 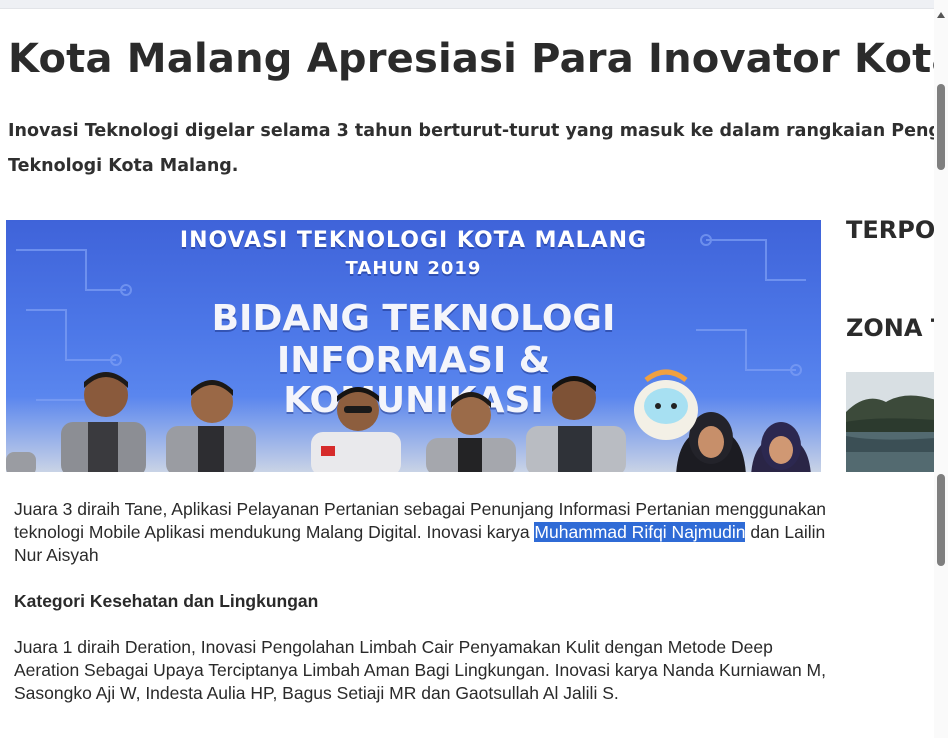 I want to click on sidebar-heading-zona: ZONA TOP, so click(x=890, y=328).